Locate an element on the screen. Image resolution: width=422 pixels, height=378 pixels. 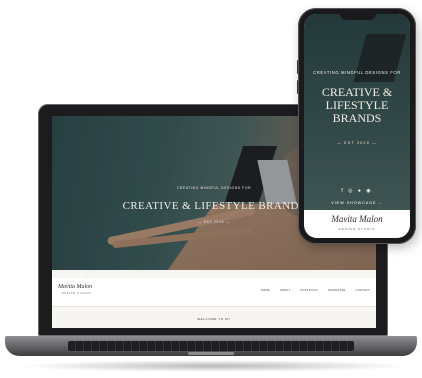
phone-view-showcase-link: VIEW SHOWCASE → is located at coordinates (357, 202).